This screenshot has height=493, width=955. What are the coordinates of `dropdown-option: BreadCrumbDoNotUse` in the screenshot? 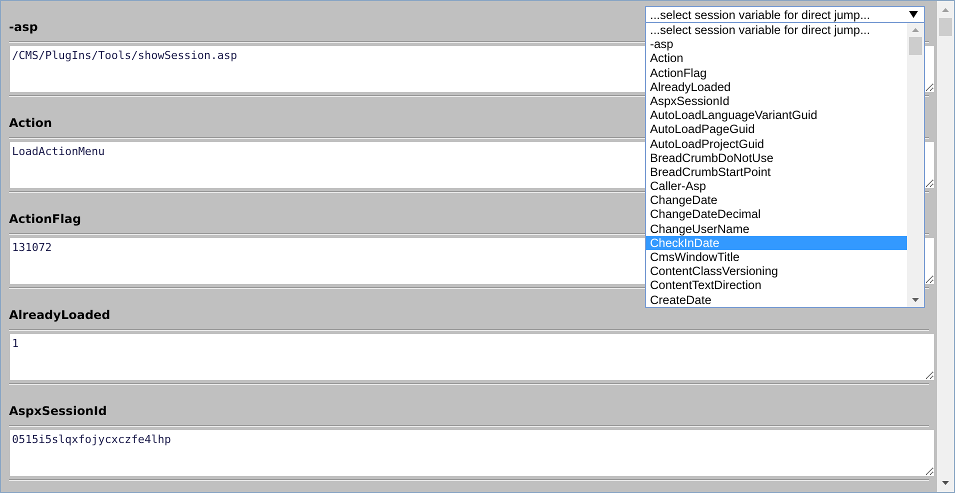 It's located at (776, 157).